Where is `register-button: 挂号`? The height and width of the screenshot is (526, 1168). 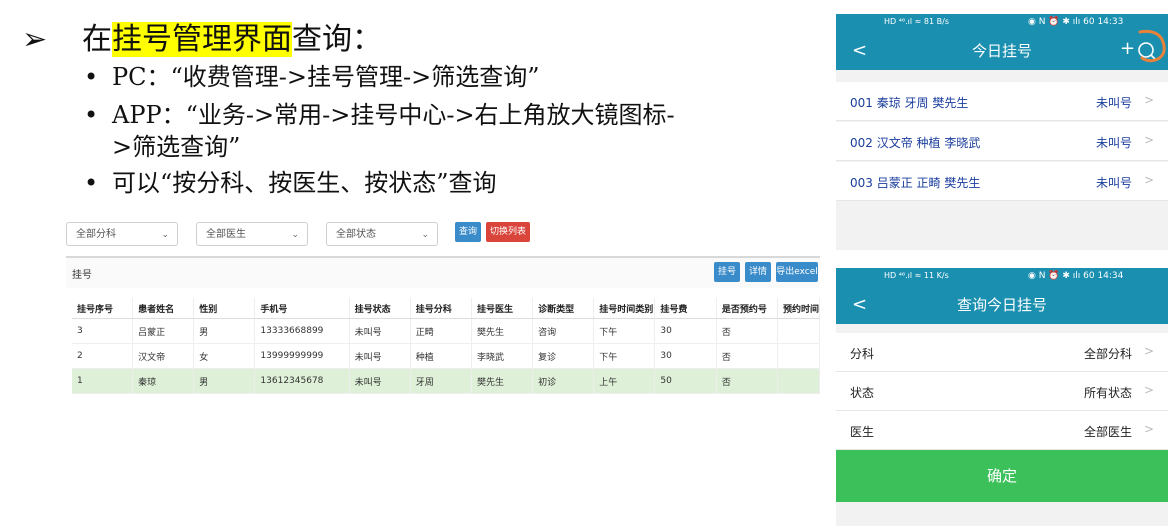 register-button: 挂号 is located at coordinates (727, 272).